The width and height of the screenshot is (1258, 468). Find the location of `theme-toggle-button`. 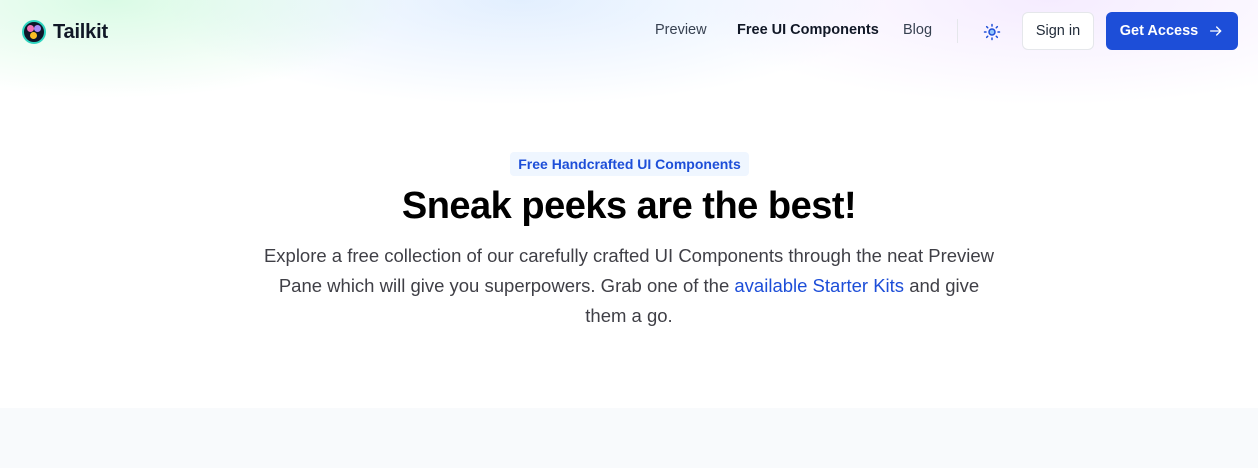

theme-toggle-button is located at coordinates (992, 32).